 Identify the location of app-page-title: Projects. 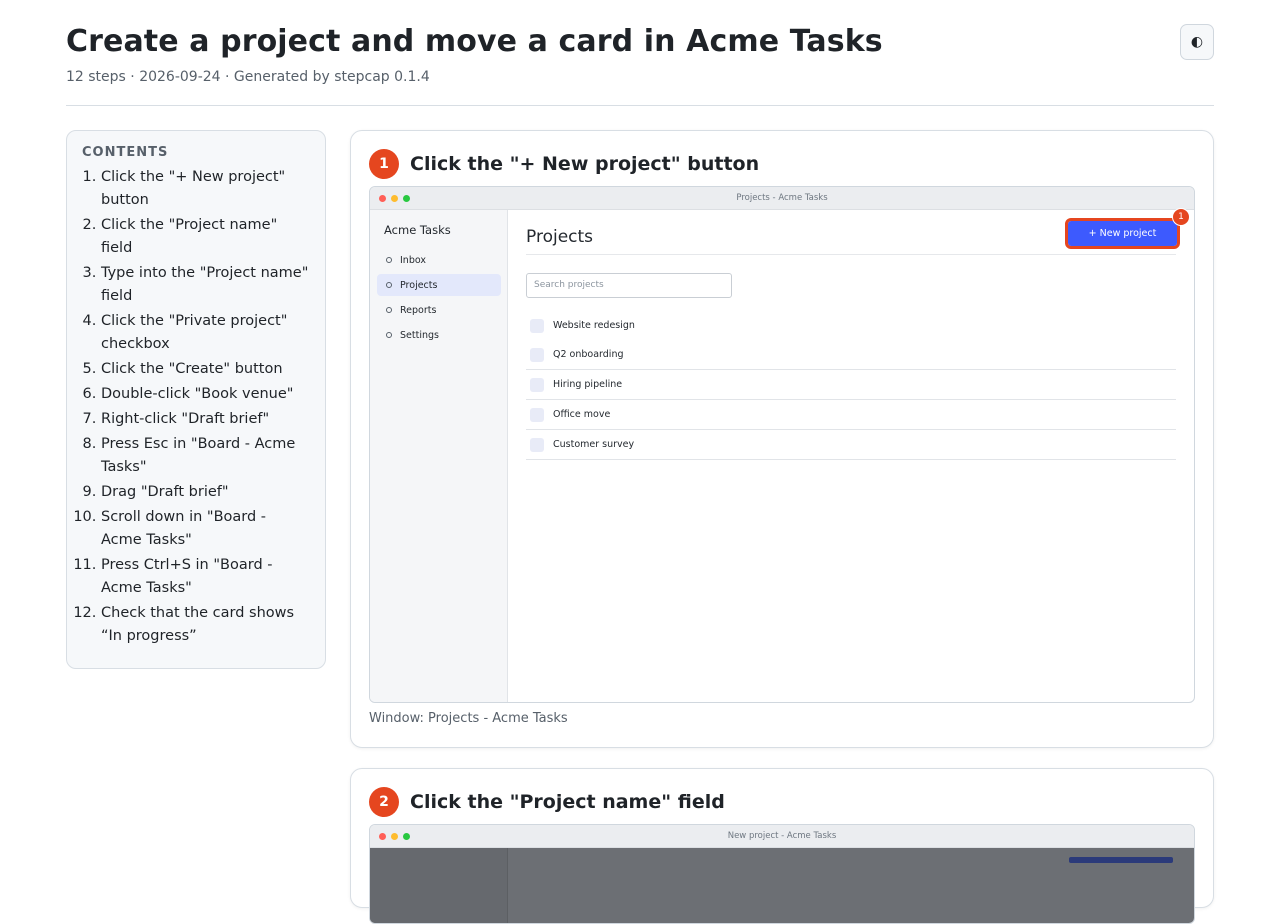
(560, 237).